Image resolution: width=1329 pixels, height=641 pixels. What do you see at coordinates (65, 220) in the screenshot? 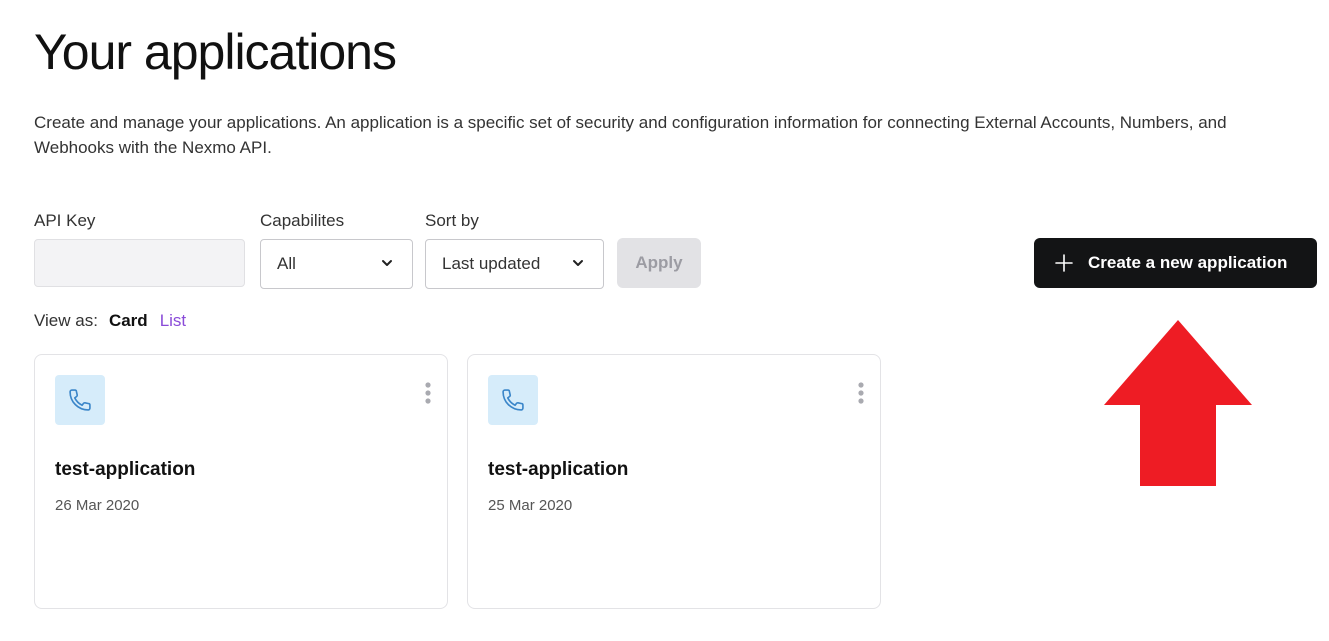
I see `api-key-label: API Key` at bounding box center [65, 220].